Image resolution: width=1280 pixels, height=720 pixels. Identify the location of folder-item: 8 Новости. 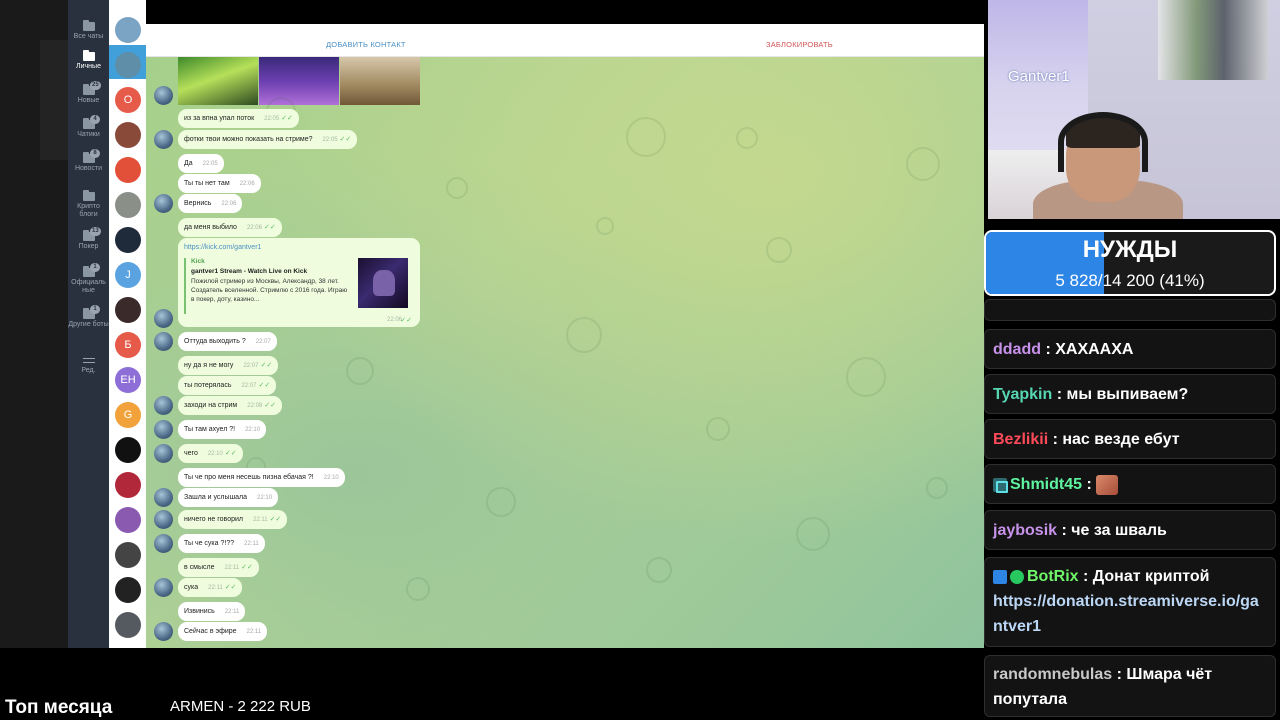
(88, 161).